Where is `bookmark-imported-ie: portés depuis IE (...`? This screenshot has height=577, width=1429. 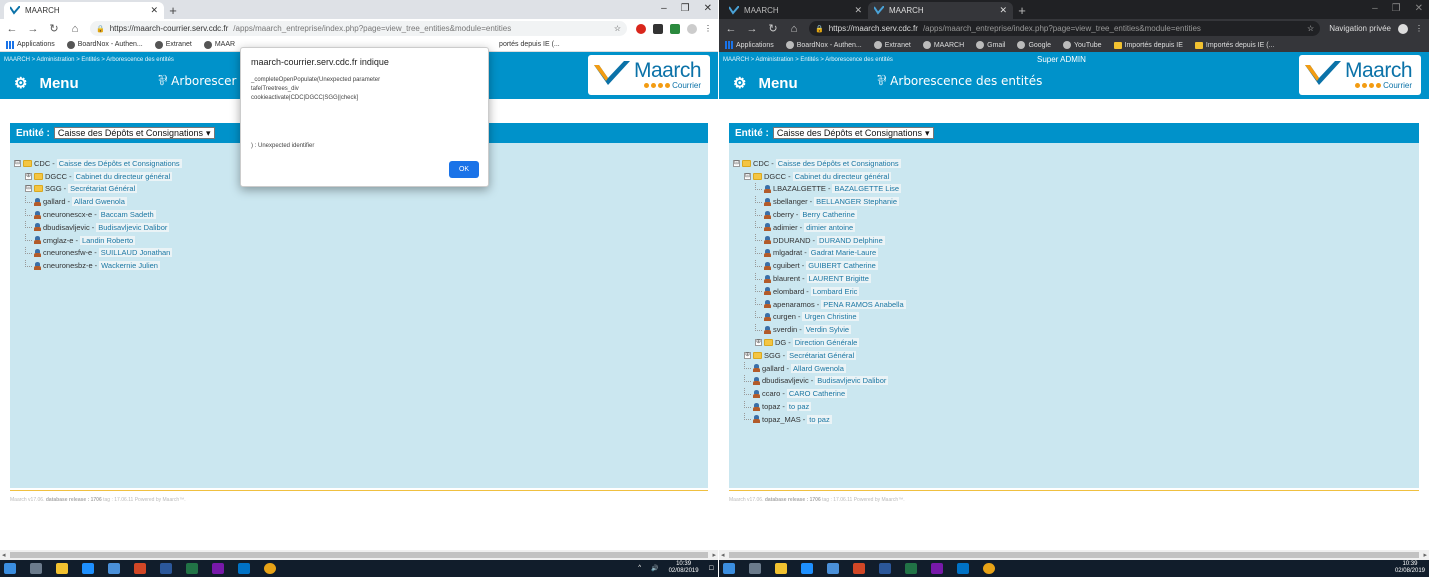 bookmark-imported-ie: portés depuis IE (... is located at coordinates (529, 44).